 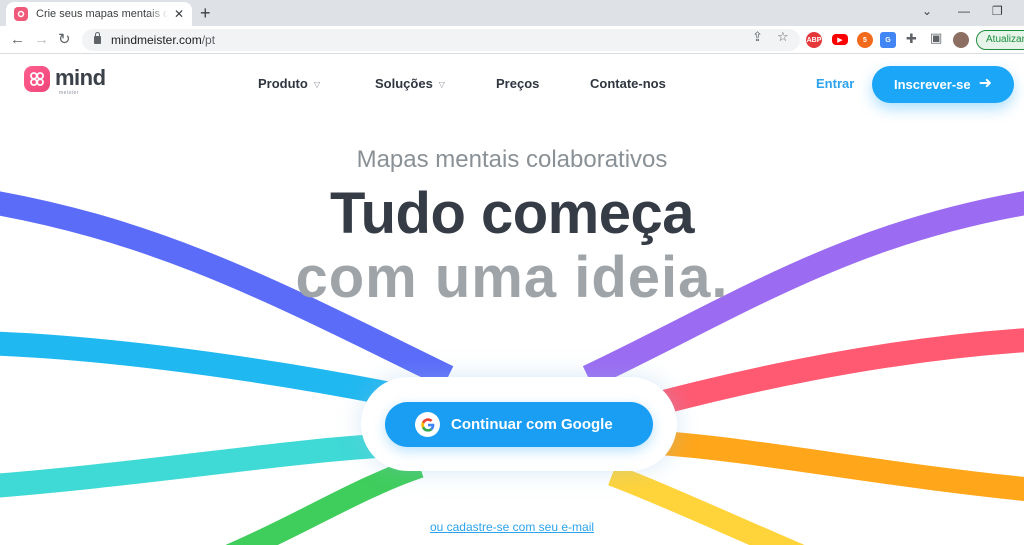 What do you see at coordinates (932, 84) in the screenshot?
I see `signup-button-label: Inscrever-se` at bounding box center [932, 84].